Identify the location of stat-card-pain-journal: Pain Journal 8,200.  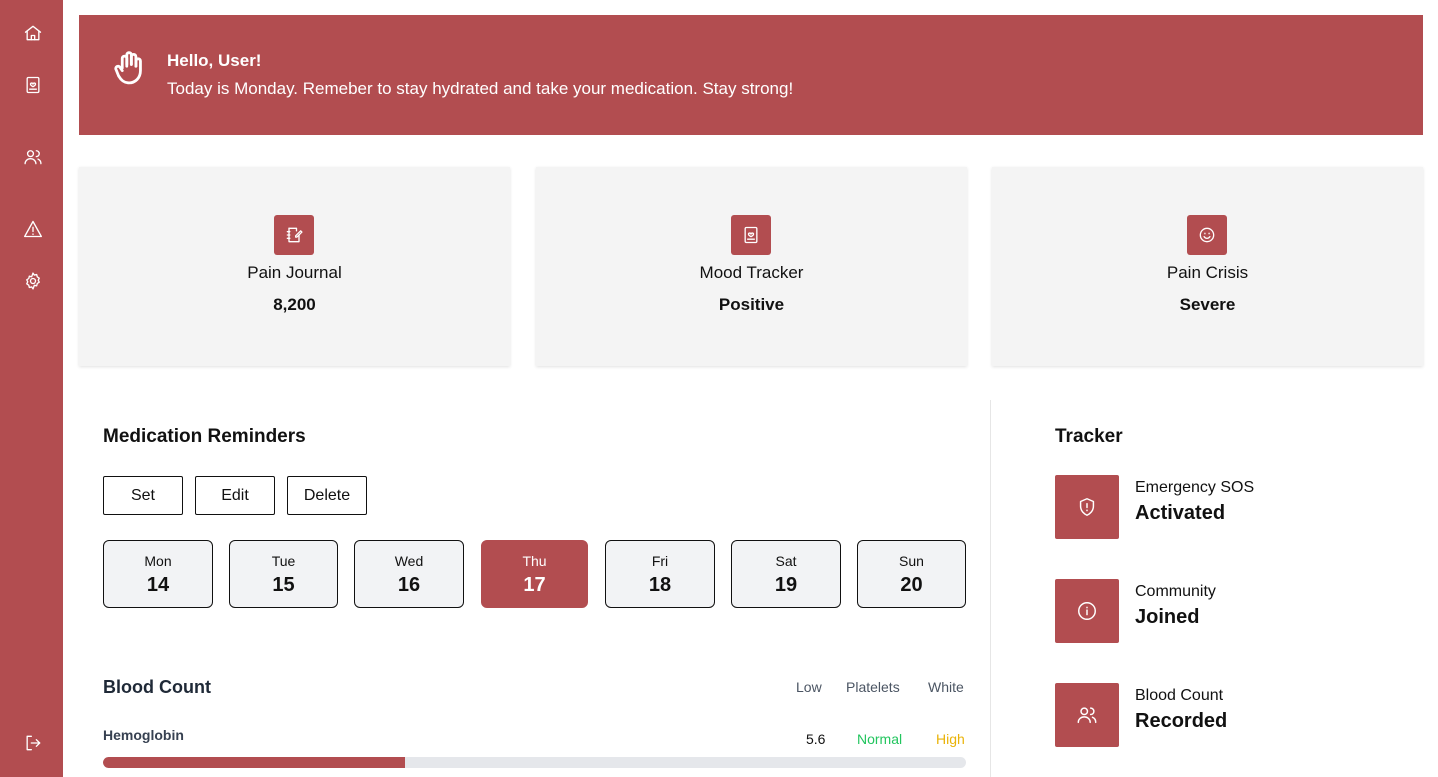
(294, 266).